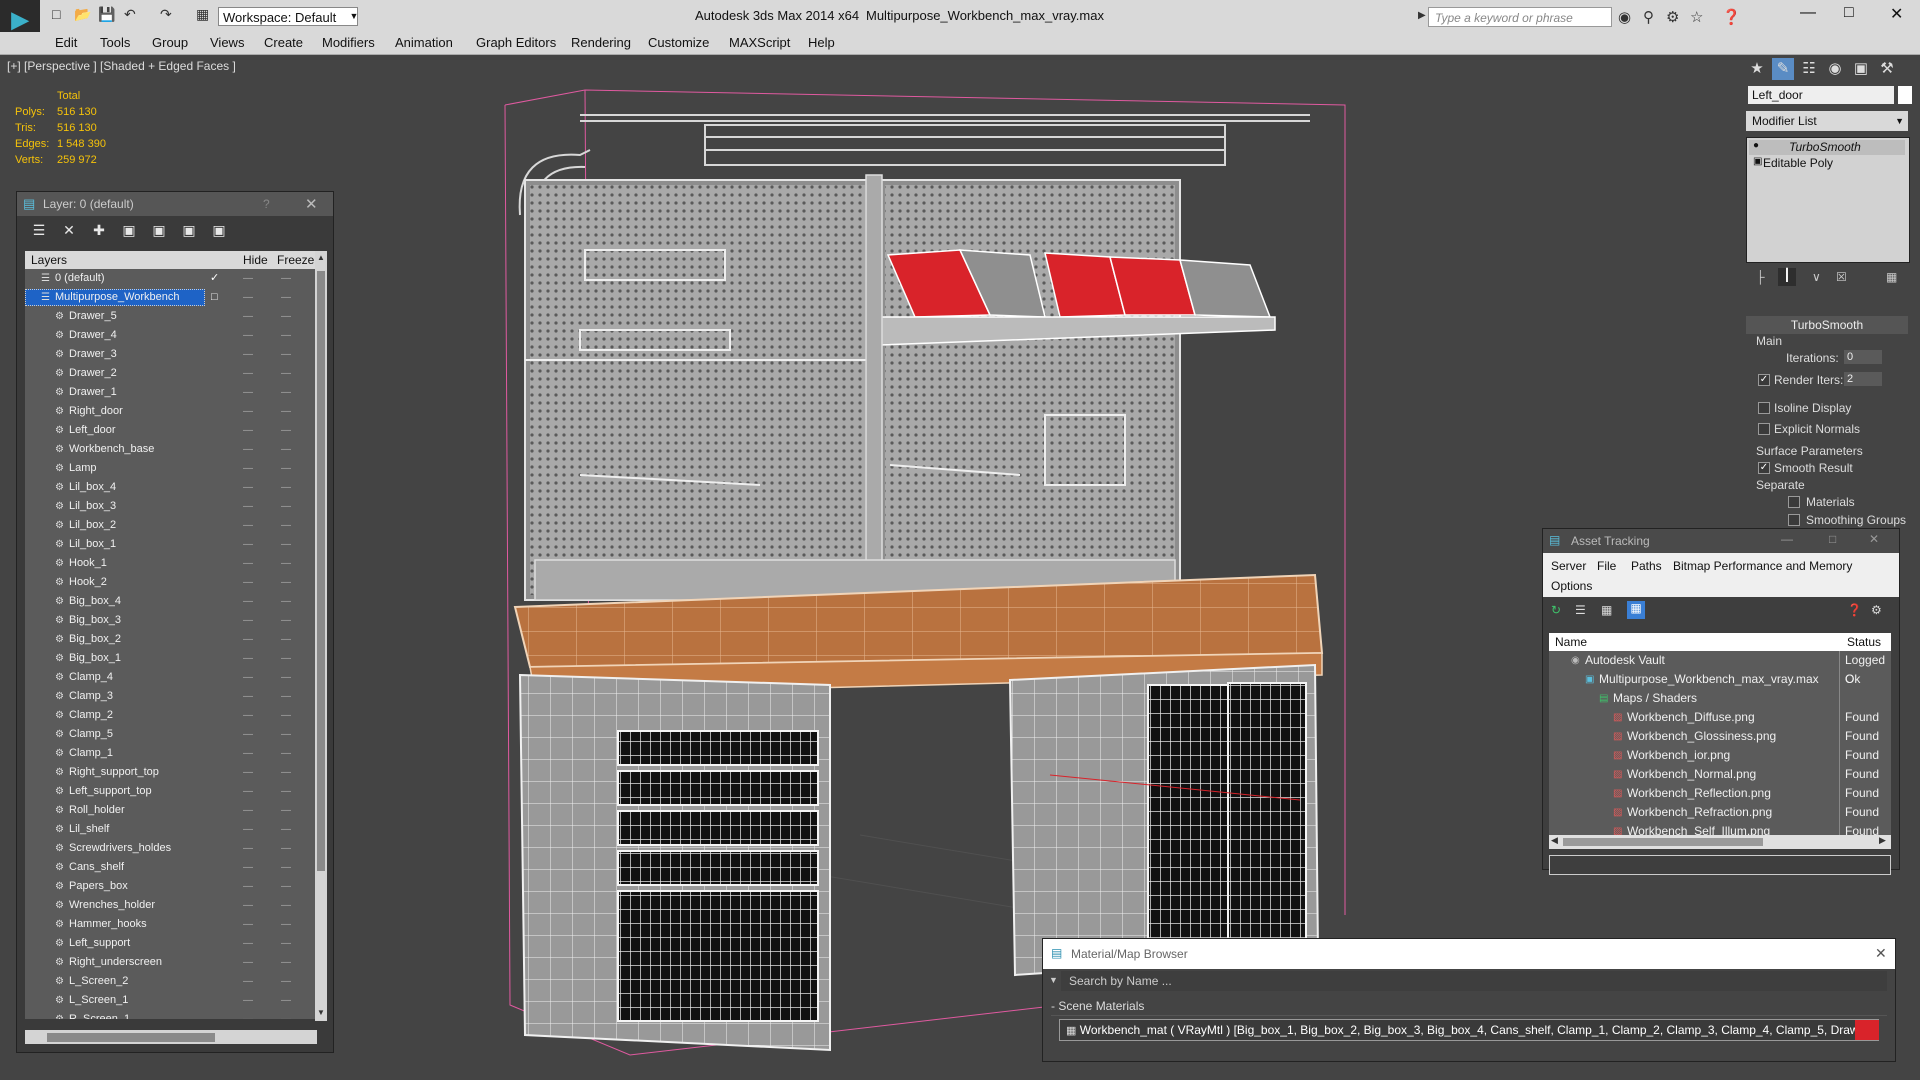 The height and width of the screenshot is (1080, 1920). I want to click on hierarchy-tab-icon: ☷, so click(1809, 69).